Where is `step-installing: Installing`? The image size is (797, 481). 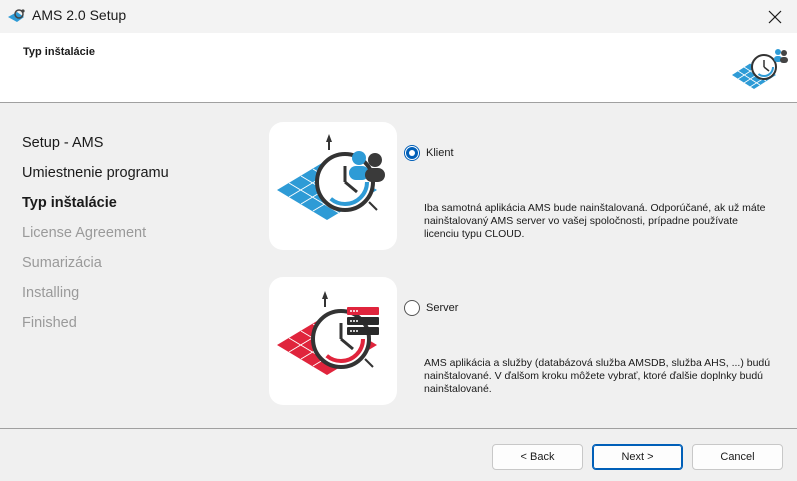 step-installing: Installing is located at coordinates (51, 293).